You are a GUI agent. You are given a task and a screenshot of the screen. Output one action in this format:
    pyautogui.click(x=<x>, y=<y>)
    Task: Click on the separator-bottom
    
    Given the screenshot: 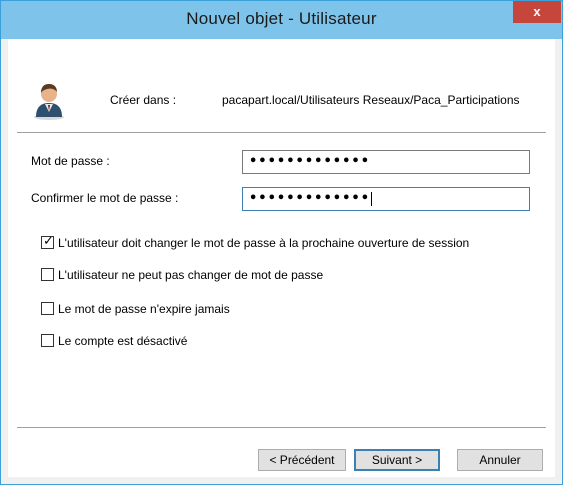 What is the action you would take?
    pyautogui.click(x=281, y=428)
    